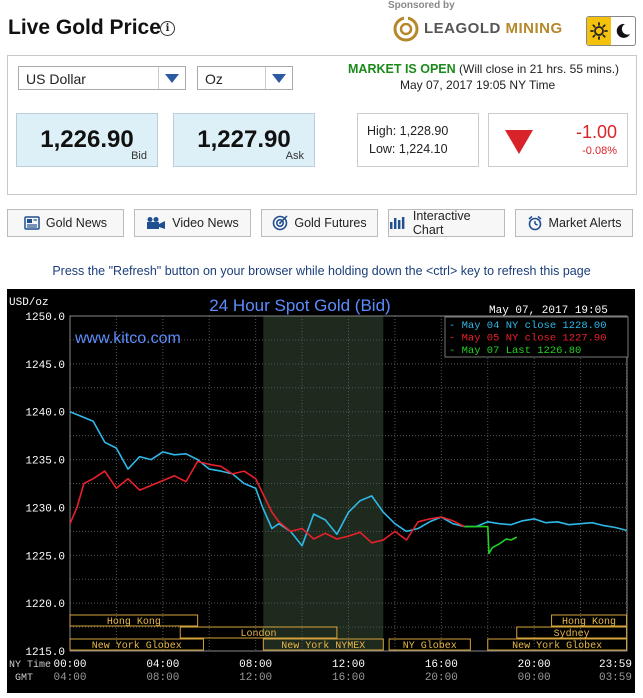 Image resolution: width=643 pixels, height=698 pixels. What do you see at coordinates (430, 646) in the screenshot?
I see `chart-session-label: NY Globex` at bounding box center [430, 646].